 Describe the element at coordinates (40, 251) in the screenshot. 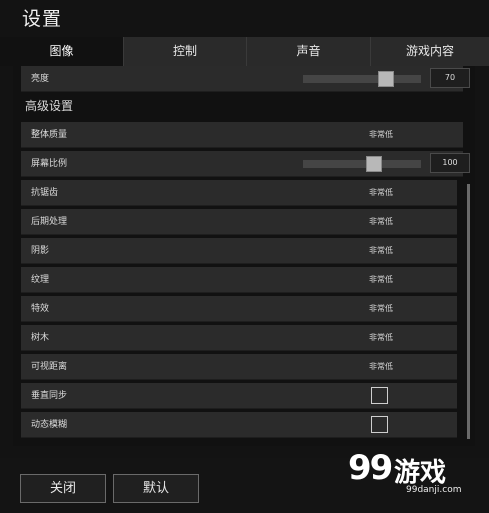

I see `shadow-label: 阴影` at that location.